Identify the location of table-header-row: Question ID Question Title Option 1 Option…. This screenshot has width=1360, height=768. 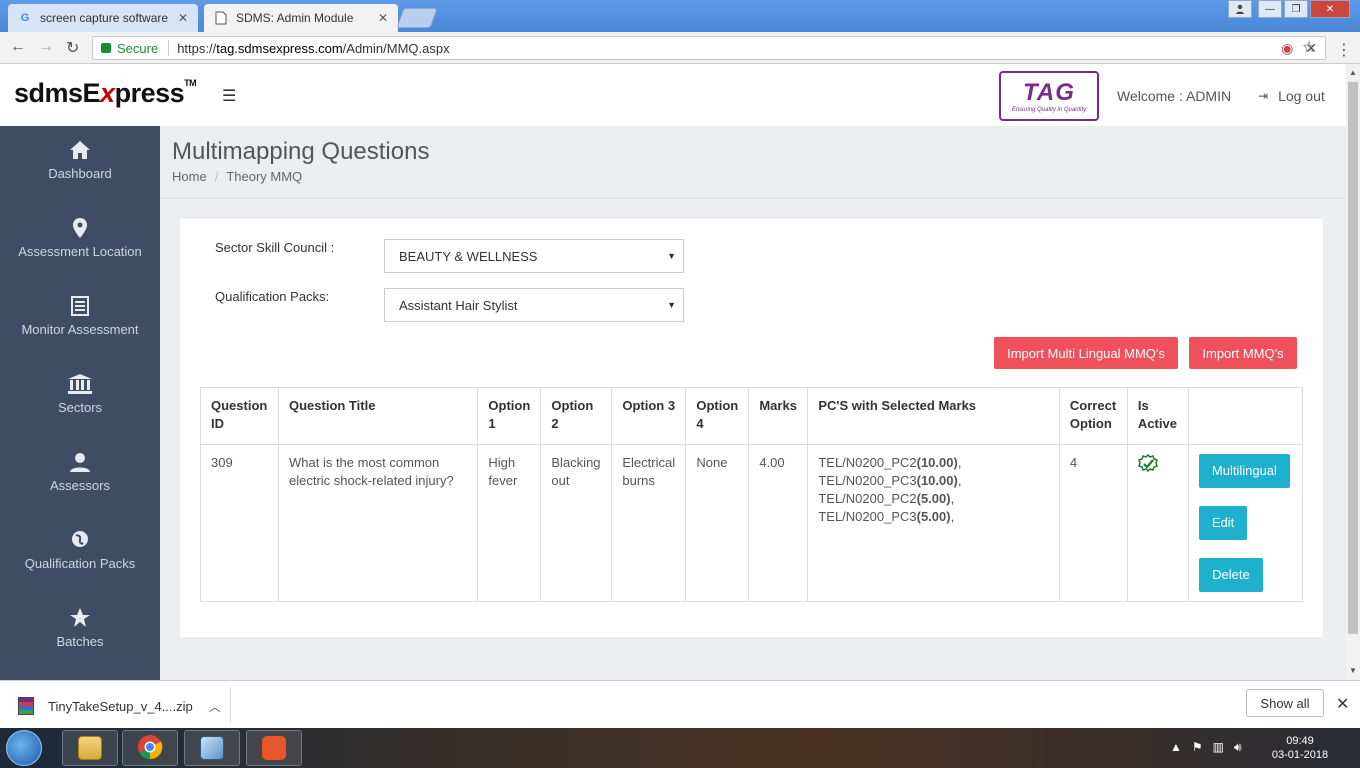
(752, 416).